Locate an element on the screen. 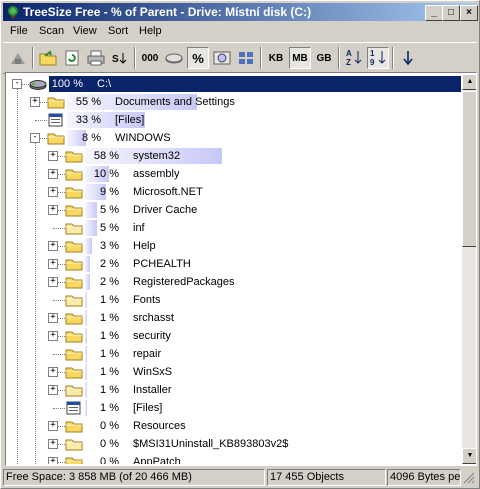  scroll-up-button: ▲ is located at coordinates (469, 82).